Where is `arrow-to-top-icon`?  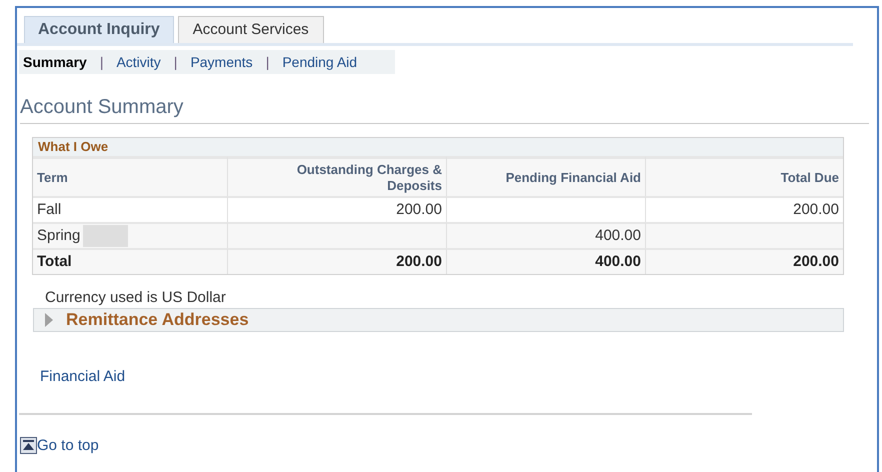 arrow-to-top-icon is located at coordinates (28, 445).